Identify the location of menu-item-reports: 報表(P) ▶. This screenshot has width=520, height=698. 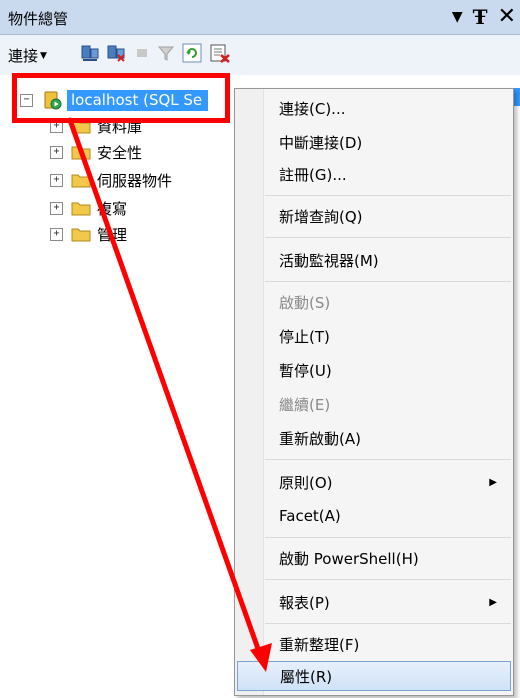
(374, 602).